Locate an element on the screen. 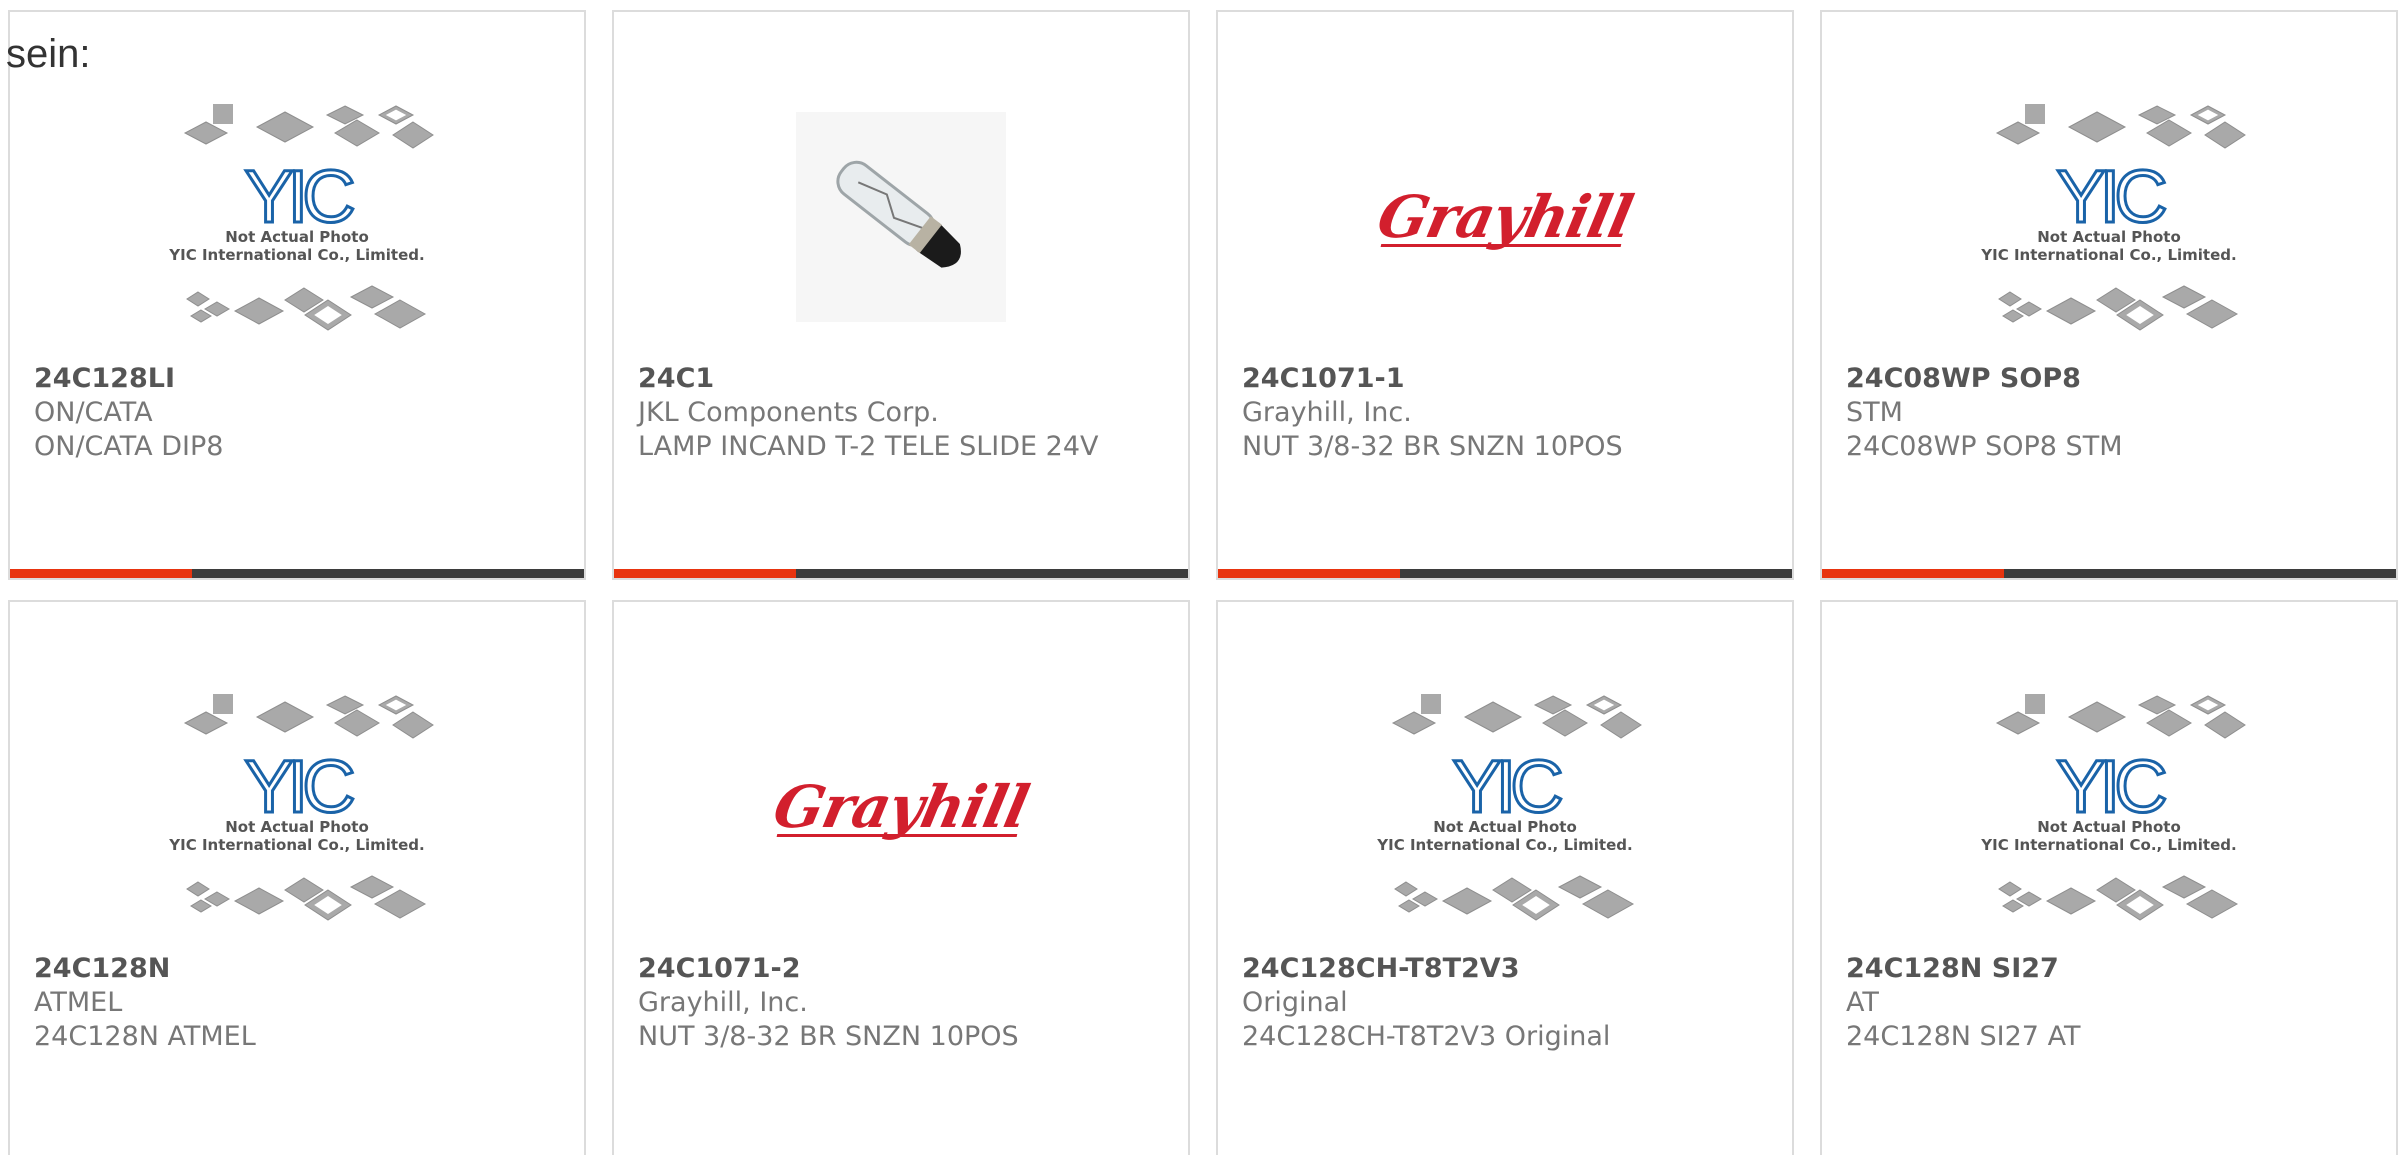  product-image is located at coordinates (901, 217).